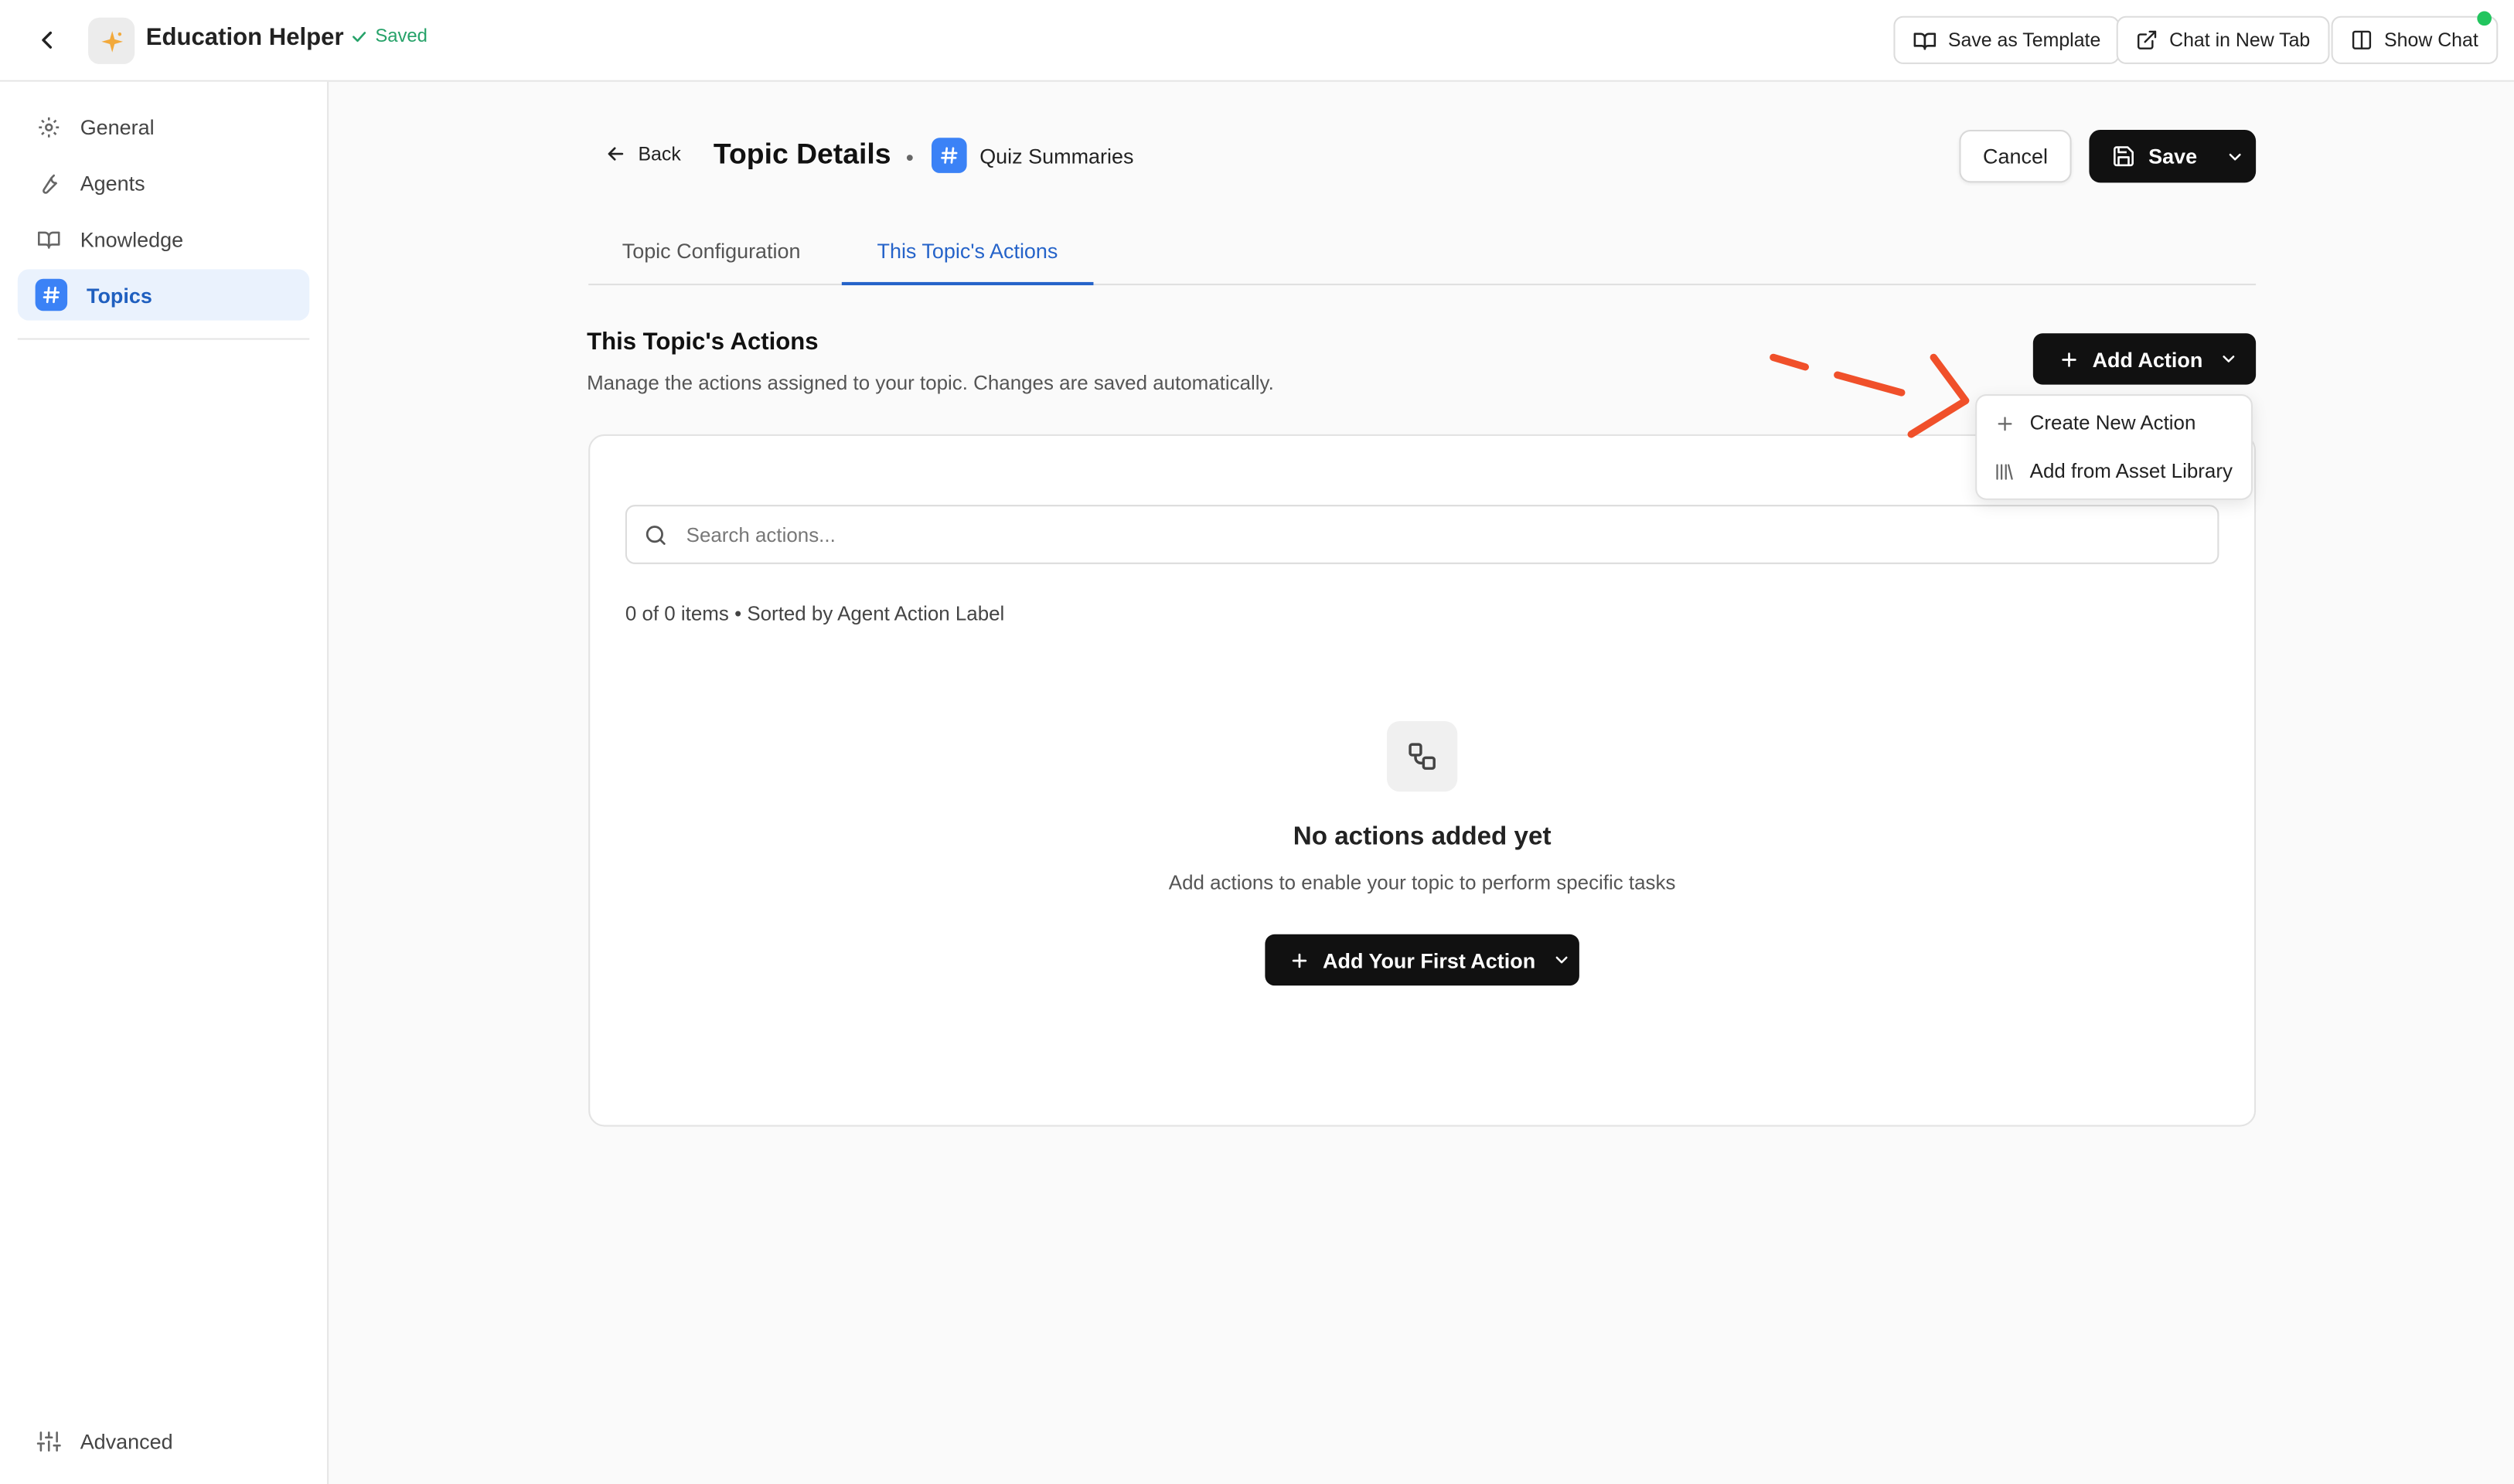  Describe the element at coordinates (2112, 422) in the screenshot. I see `menu-item-label: Create New Action` at that location.